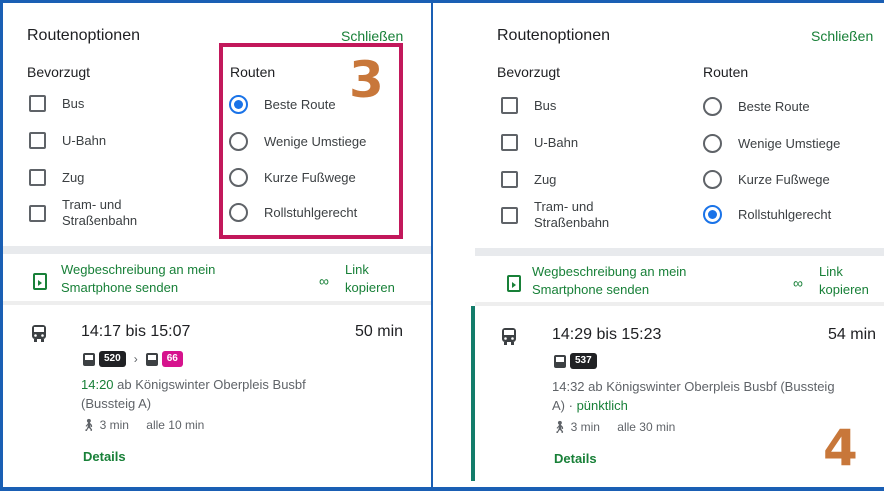  Describe the element at coordinates (379, 331) in the screenshot. I see `trip-duration: 50 min` at that location.